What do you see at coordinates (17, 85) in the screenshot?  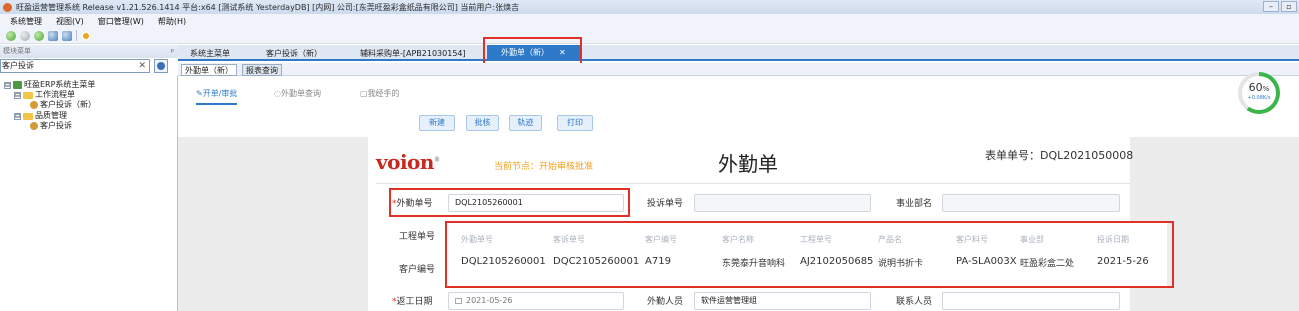 I see `root-menu-icon` at bounding box center [17, 85].